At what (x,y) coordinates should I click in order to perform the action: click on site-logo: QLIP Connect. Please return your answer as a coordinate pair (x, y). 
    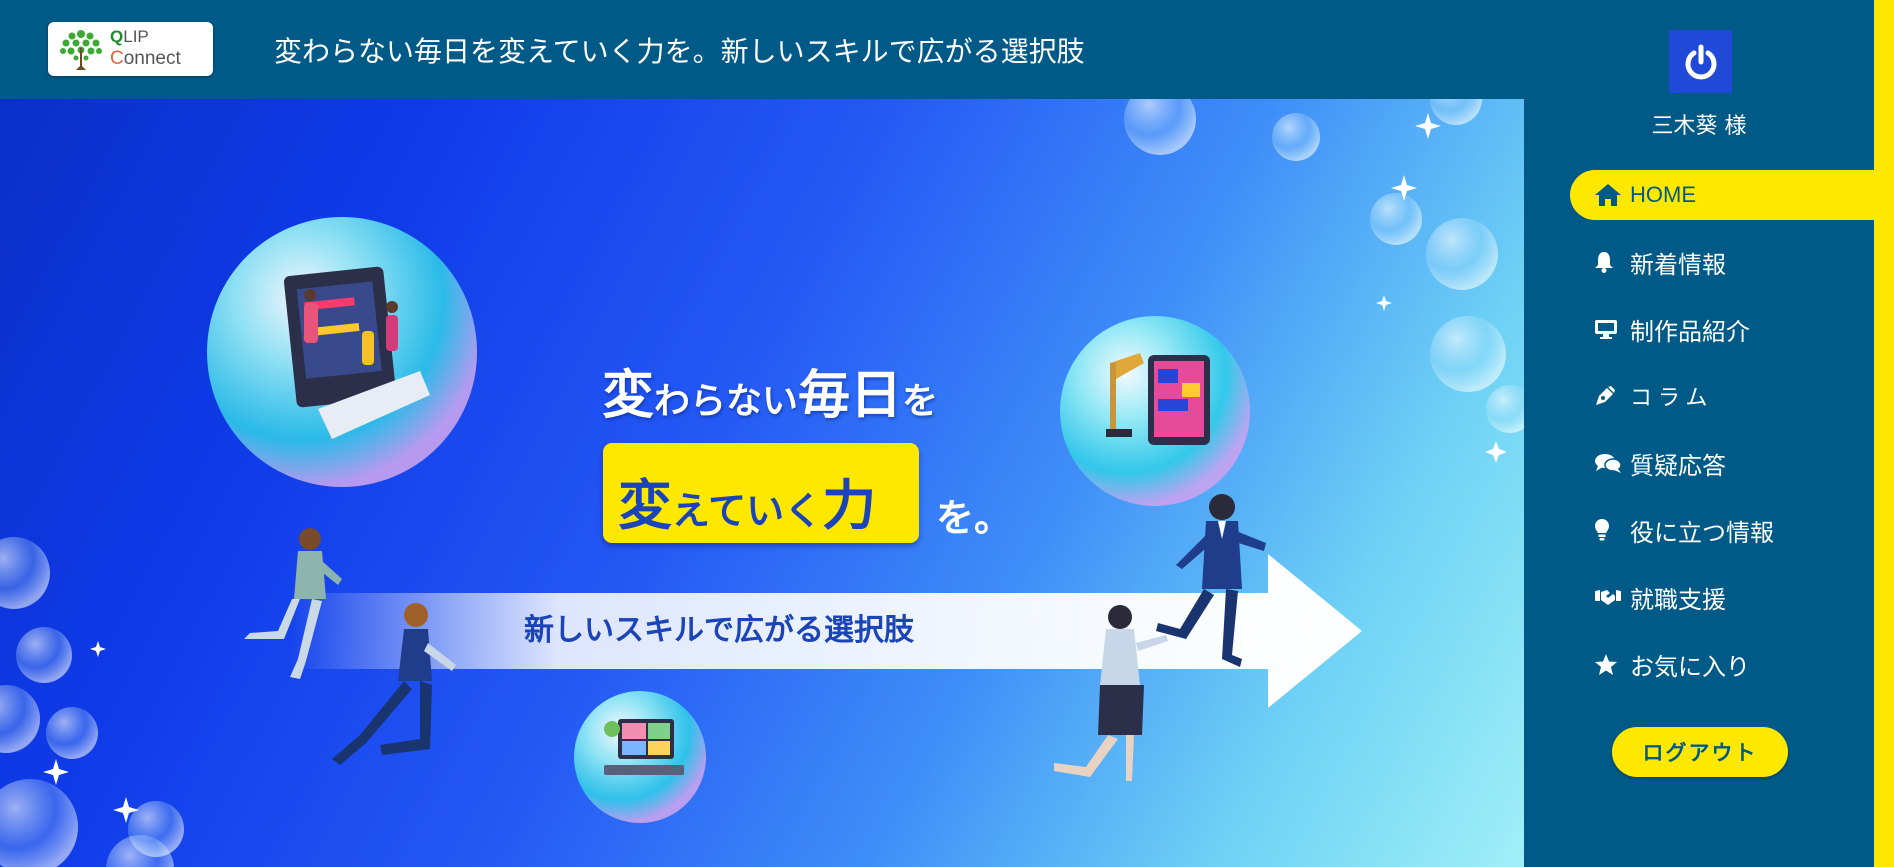
    Looking at the image, I should click on (130, 49).